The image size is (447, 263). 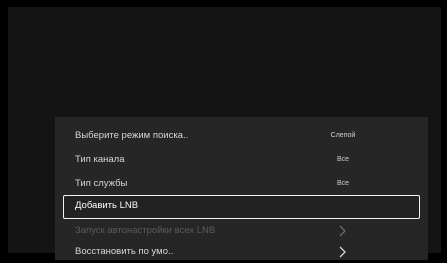 I want to click on channel-type-row: Тип канала Все, so click(x=241, y=160).